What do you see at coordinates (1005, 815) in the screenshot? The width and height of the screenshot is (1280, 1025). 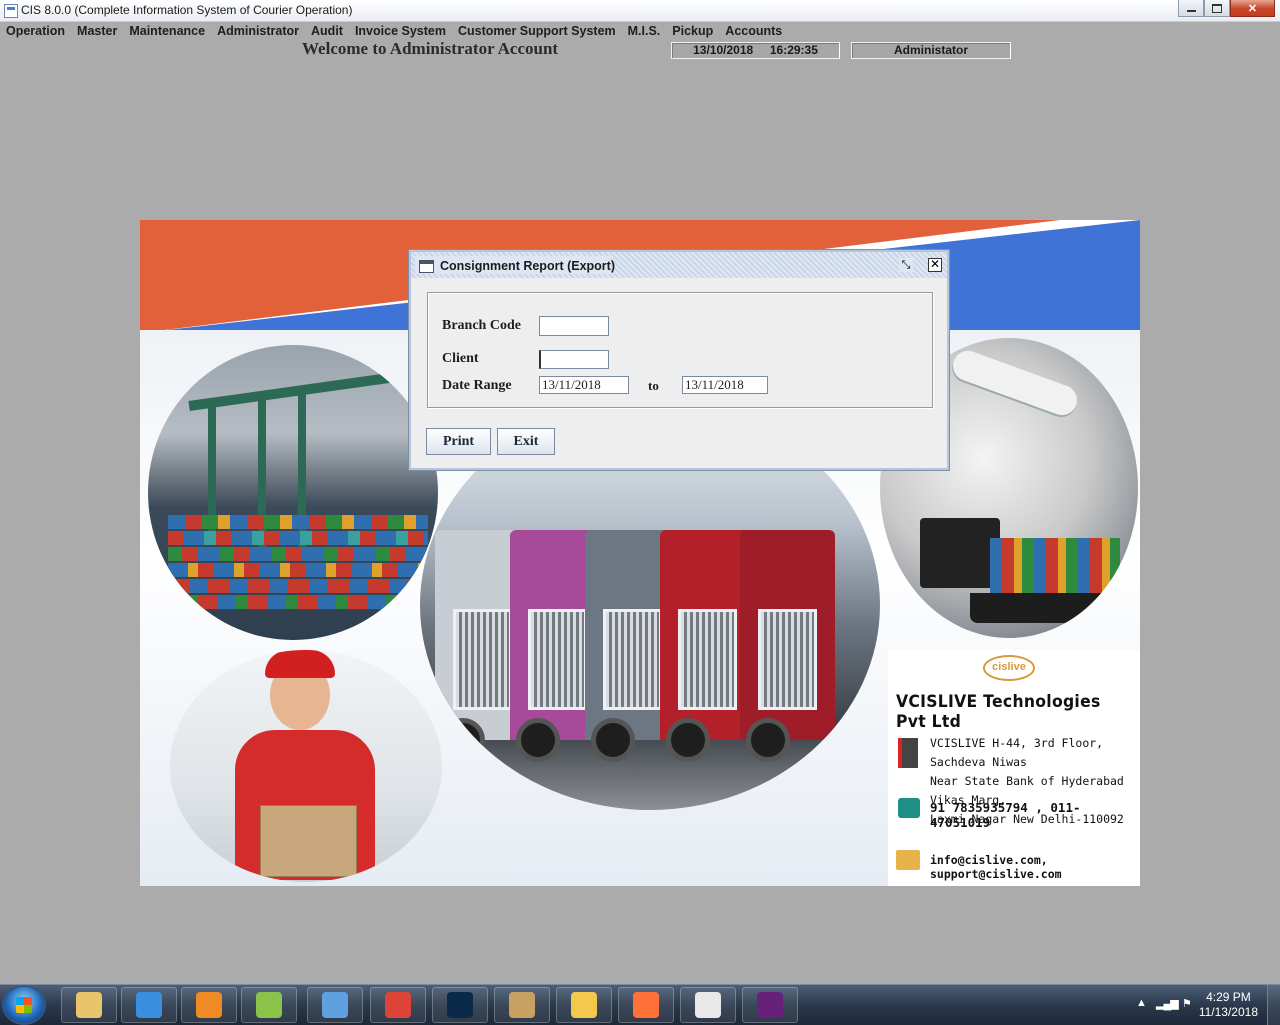 I see `company-phone: 91 7835935794 , 011-47051019` at bounding box center [1005, 815].